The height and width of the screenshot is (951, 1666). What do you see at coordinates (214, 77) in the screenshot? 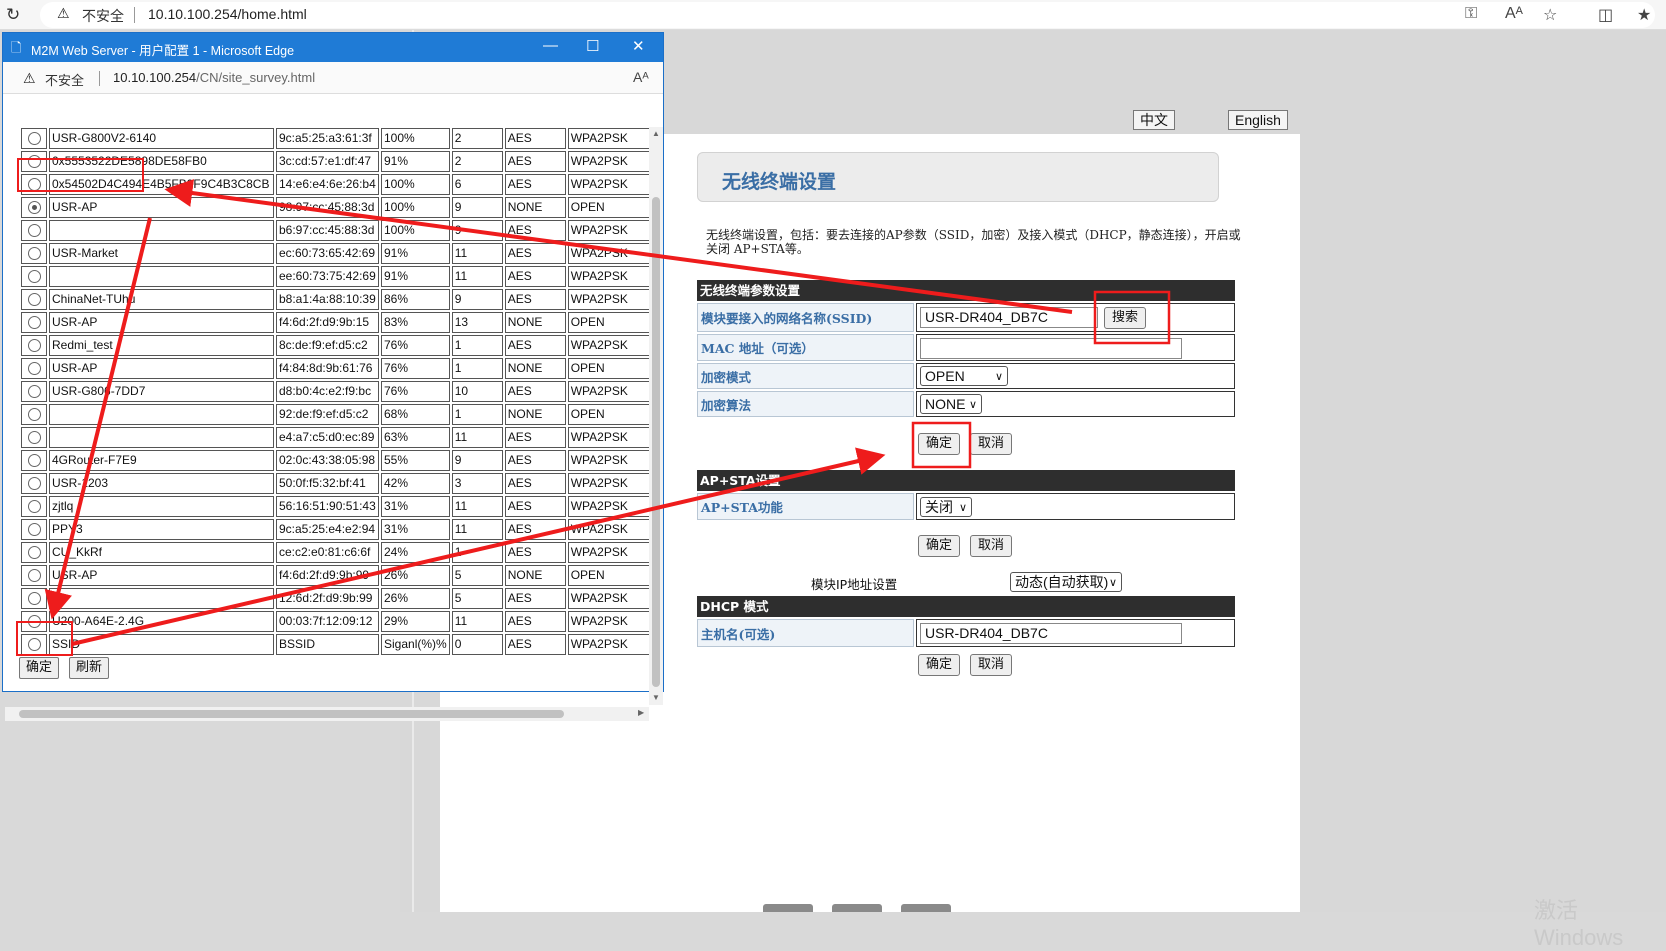
I see `popup-url: 10.10.100.254/CN/site_survey.html` at bounding box center [214, 77].